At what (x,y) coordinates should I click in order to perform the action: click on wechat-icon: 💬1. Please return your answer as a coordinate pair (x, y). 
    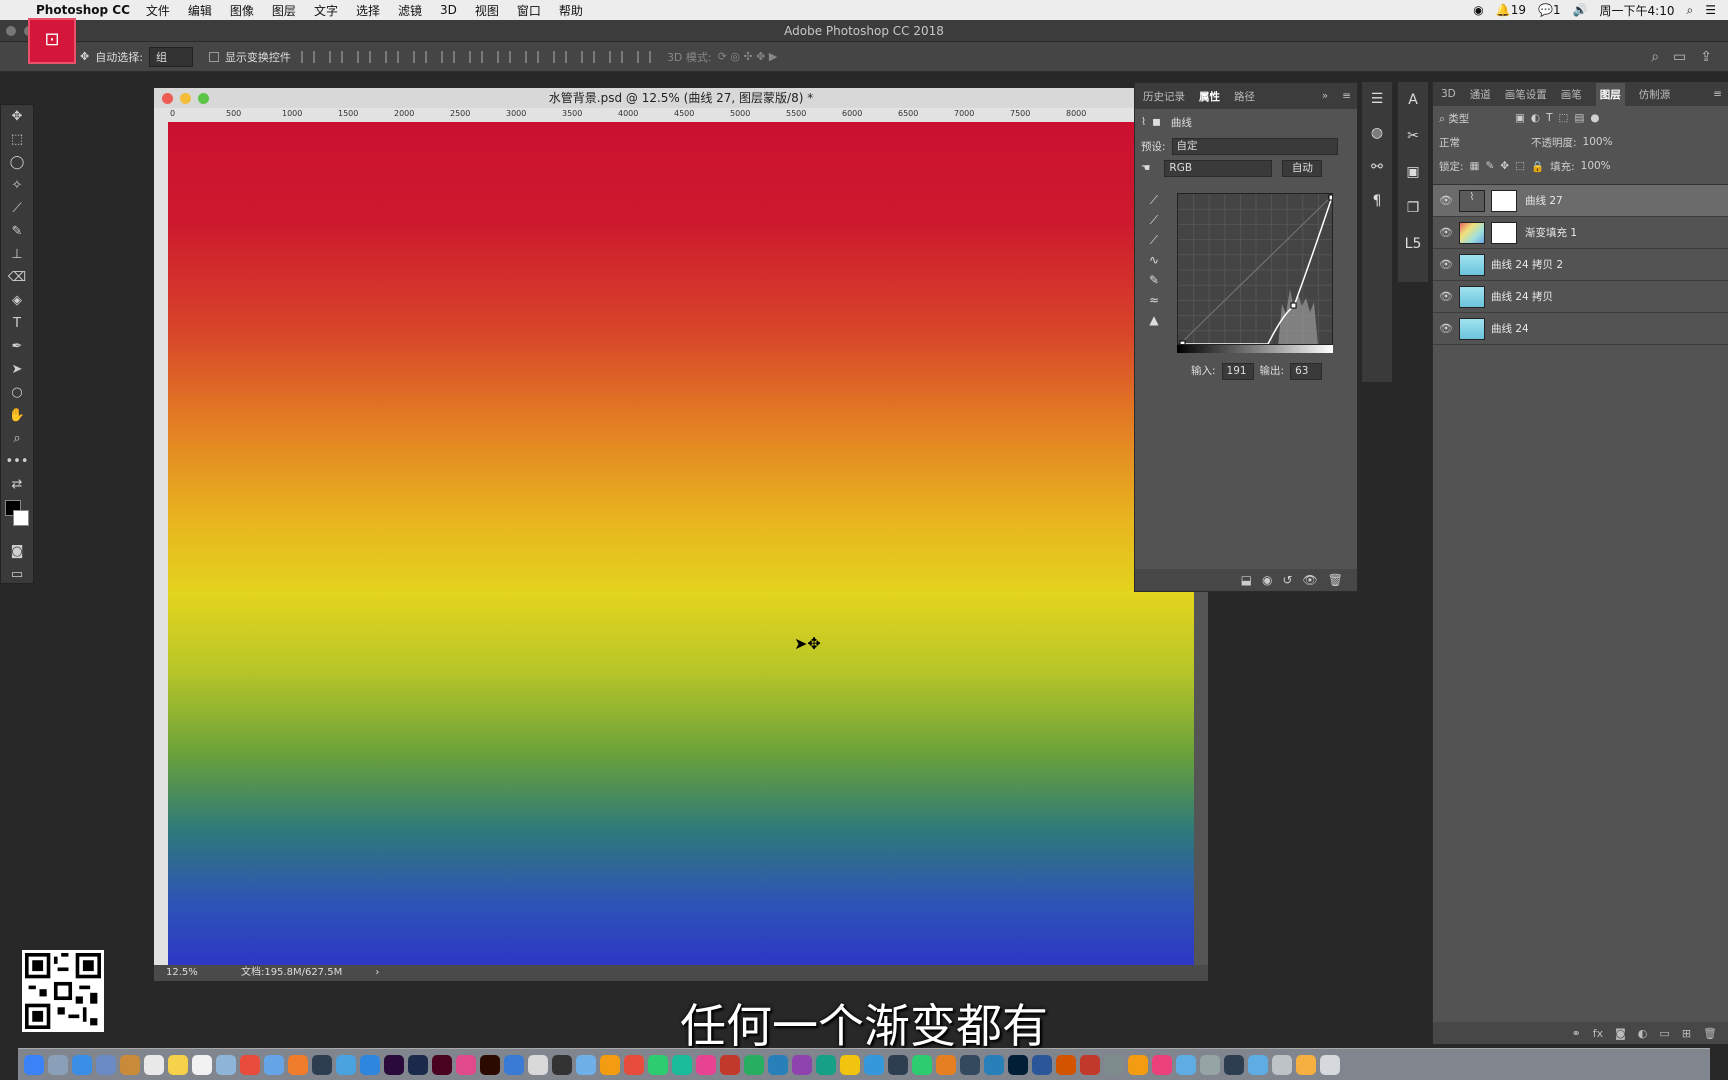
    Looking at the image, I should click on (1549, 10).